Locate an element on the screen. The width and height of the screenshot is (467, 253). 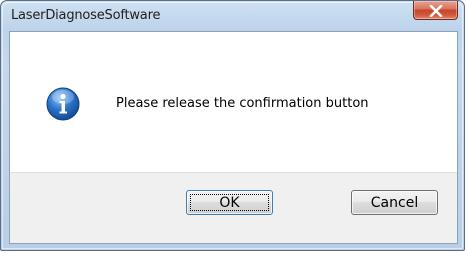
cancel-button: Cancel is located at coordinates (394, 202).